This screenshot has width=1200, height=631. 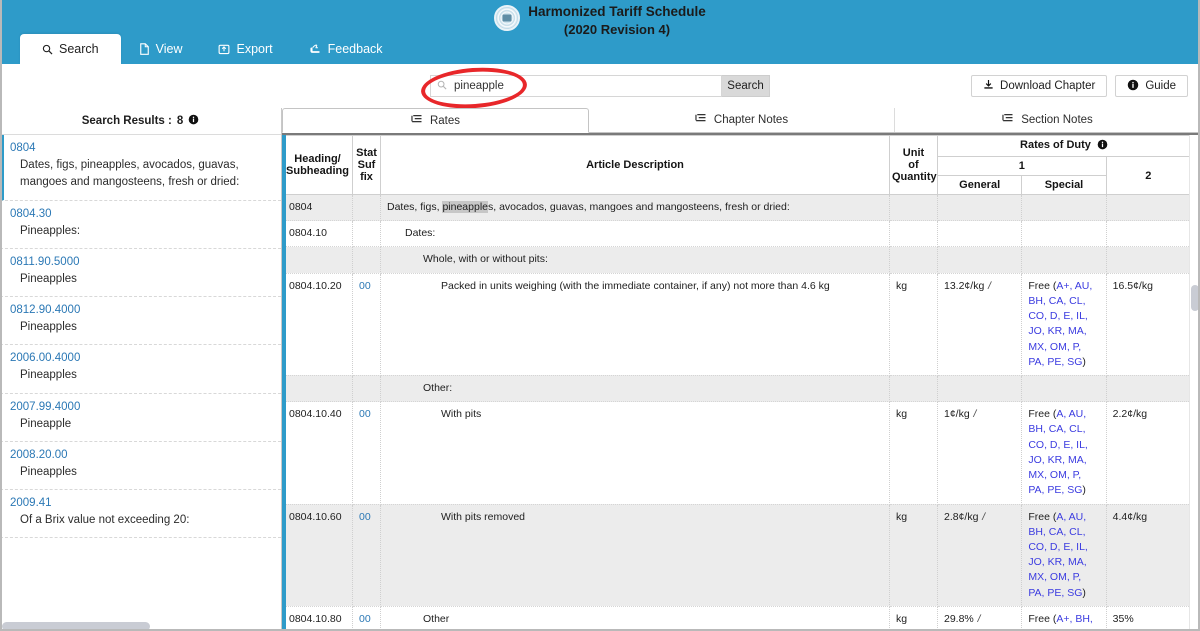 What do you see at coordinates (1055, 145) in the screenshot?
I see `rates-of-duty-label: Rates of Duty` at bounding box center [1055, 145].